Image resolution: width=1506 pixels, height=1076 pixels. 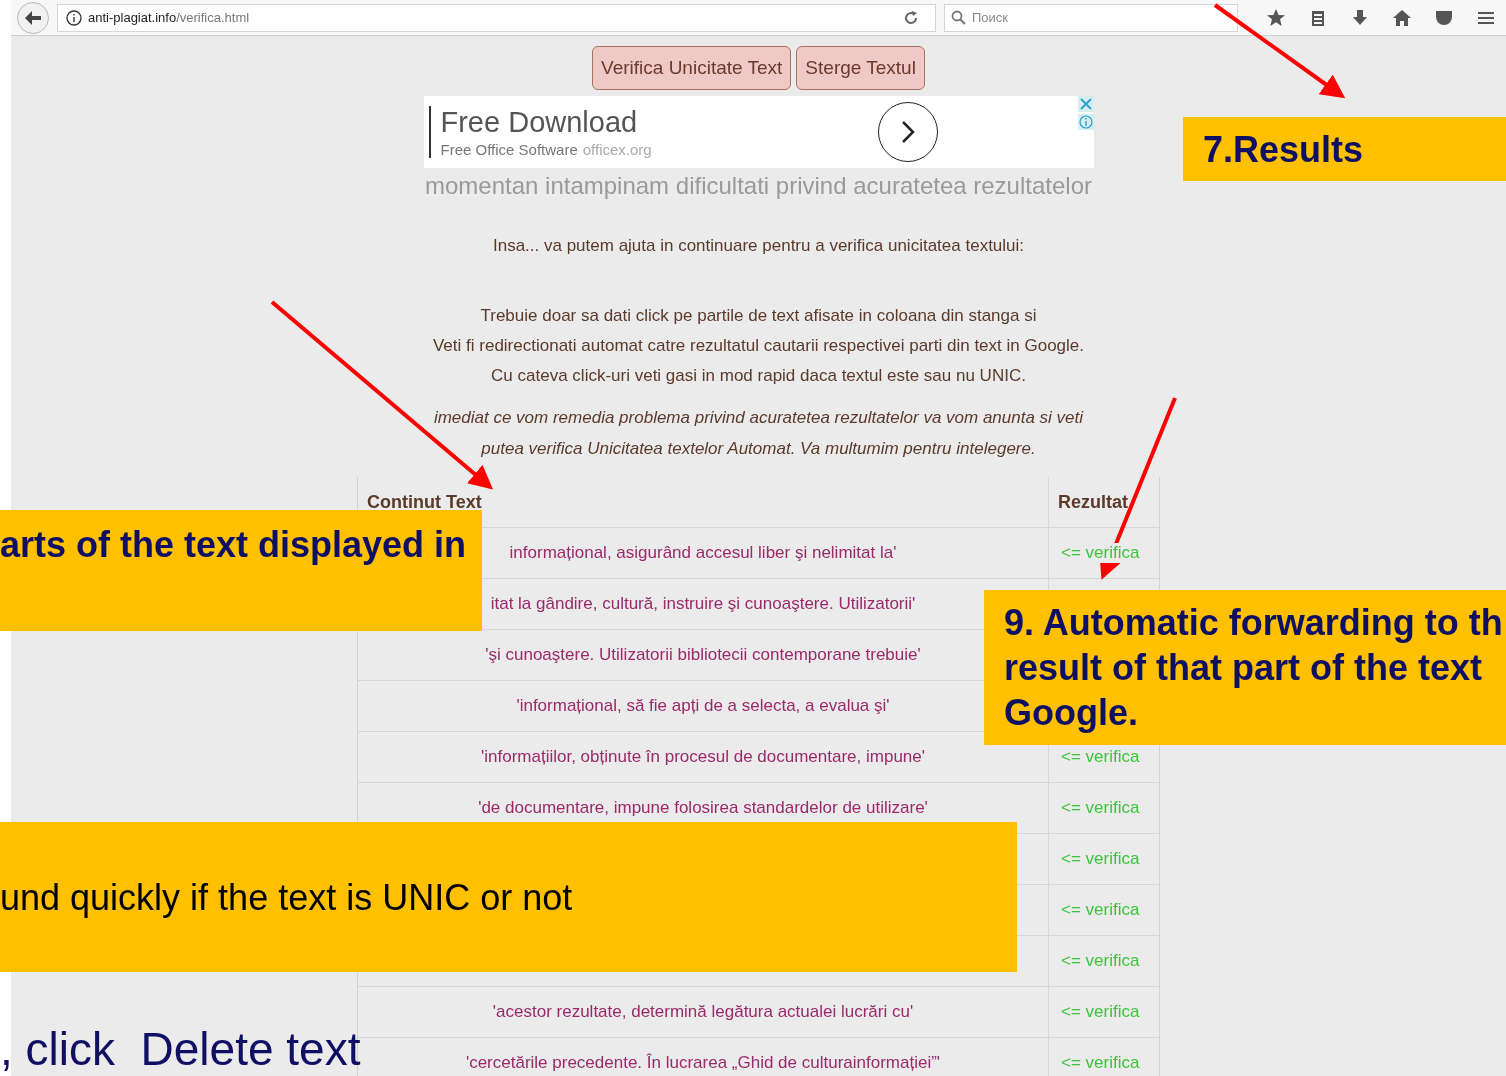 I want to click on action-button: Verifica Unicitate Text, so click(x=692, y=68).